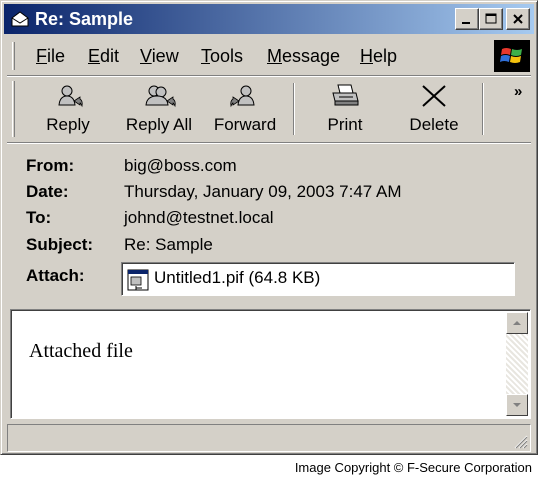 The image size is (538, 480). What do you see at coordinates (56, 56) in the screenshot?
I see `menu-label: ile` at bounding box center [56, 56].